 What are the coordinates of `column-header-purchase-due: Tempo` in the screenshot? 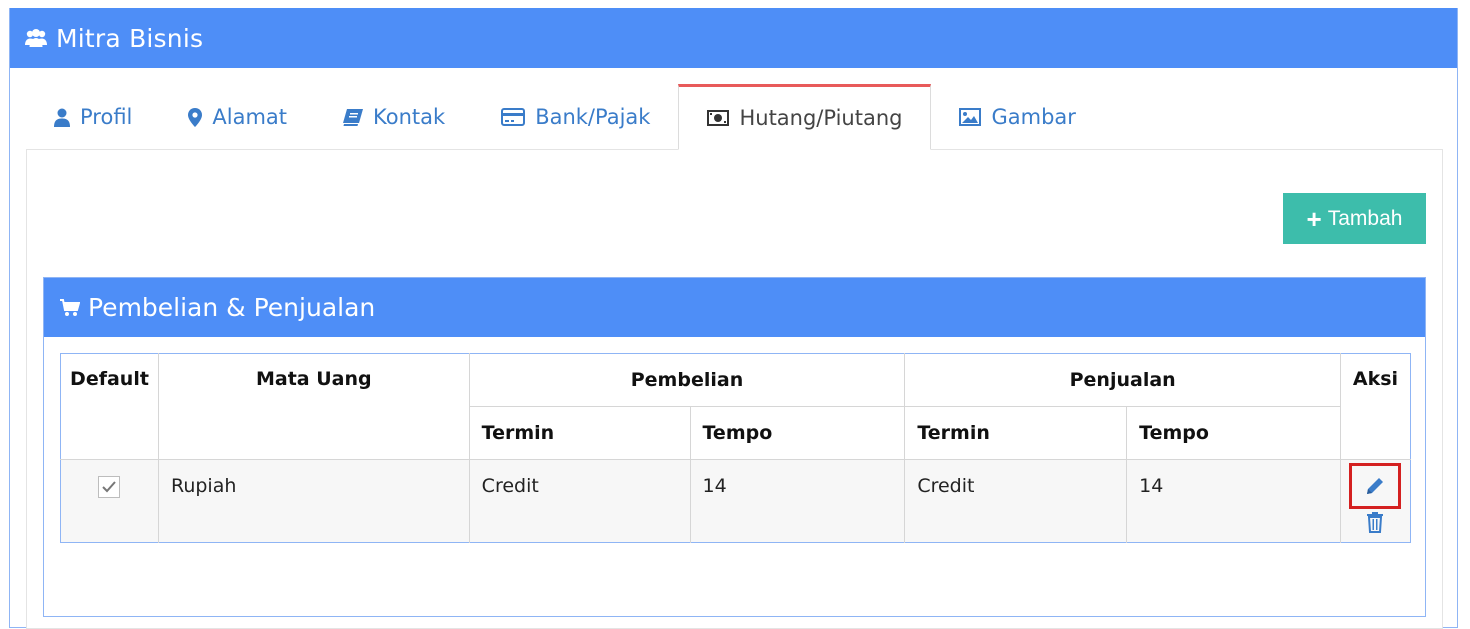 It's located at (798, 433).